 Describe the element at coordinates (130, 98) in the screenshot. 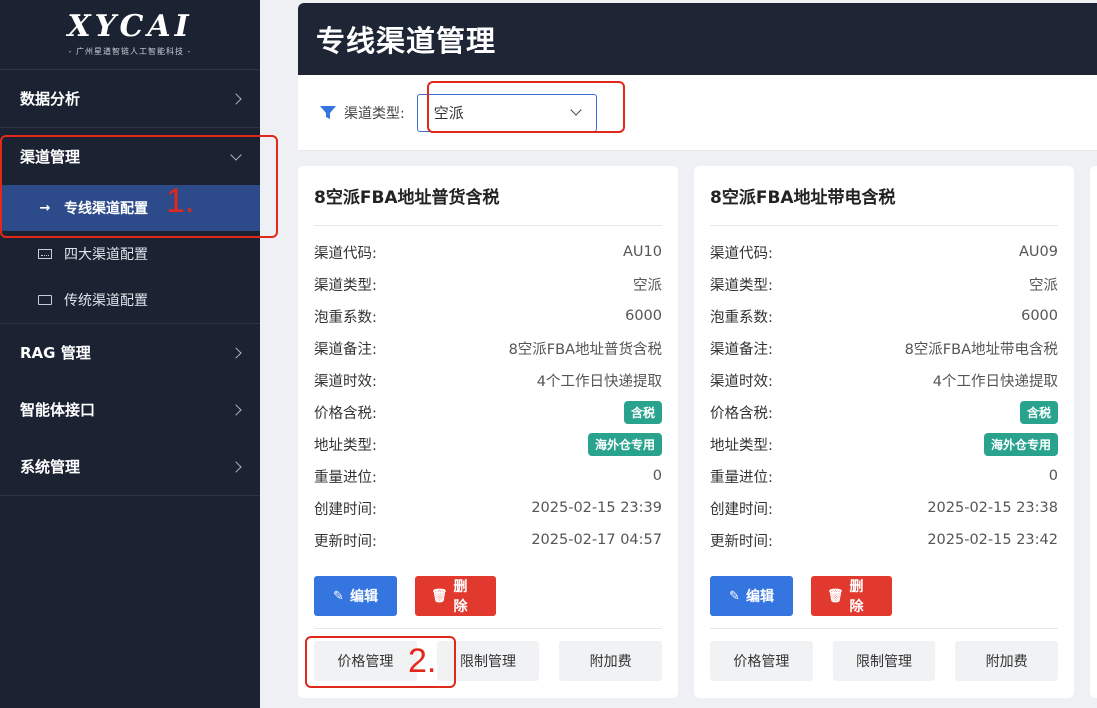

I see `nav-data-analysis: 数据分析` at that location.